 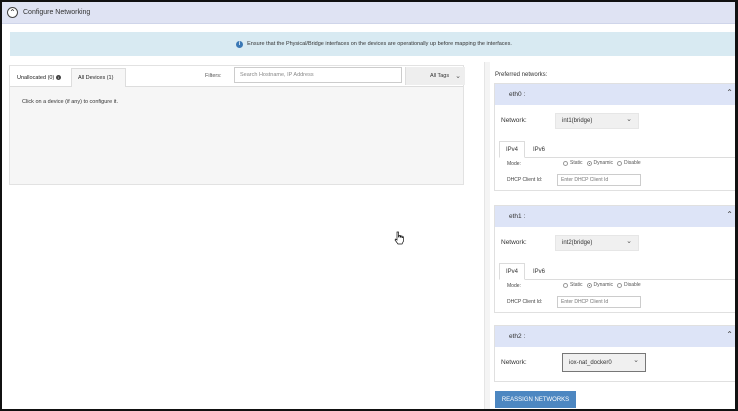 I want to click on reassign-networks-button: REASSIGN NETWORKS, so click(x=535, y=399).